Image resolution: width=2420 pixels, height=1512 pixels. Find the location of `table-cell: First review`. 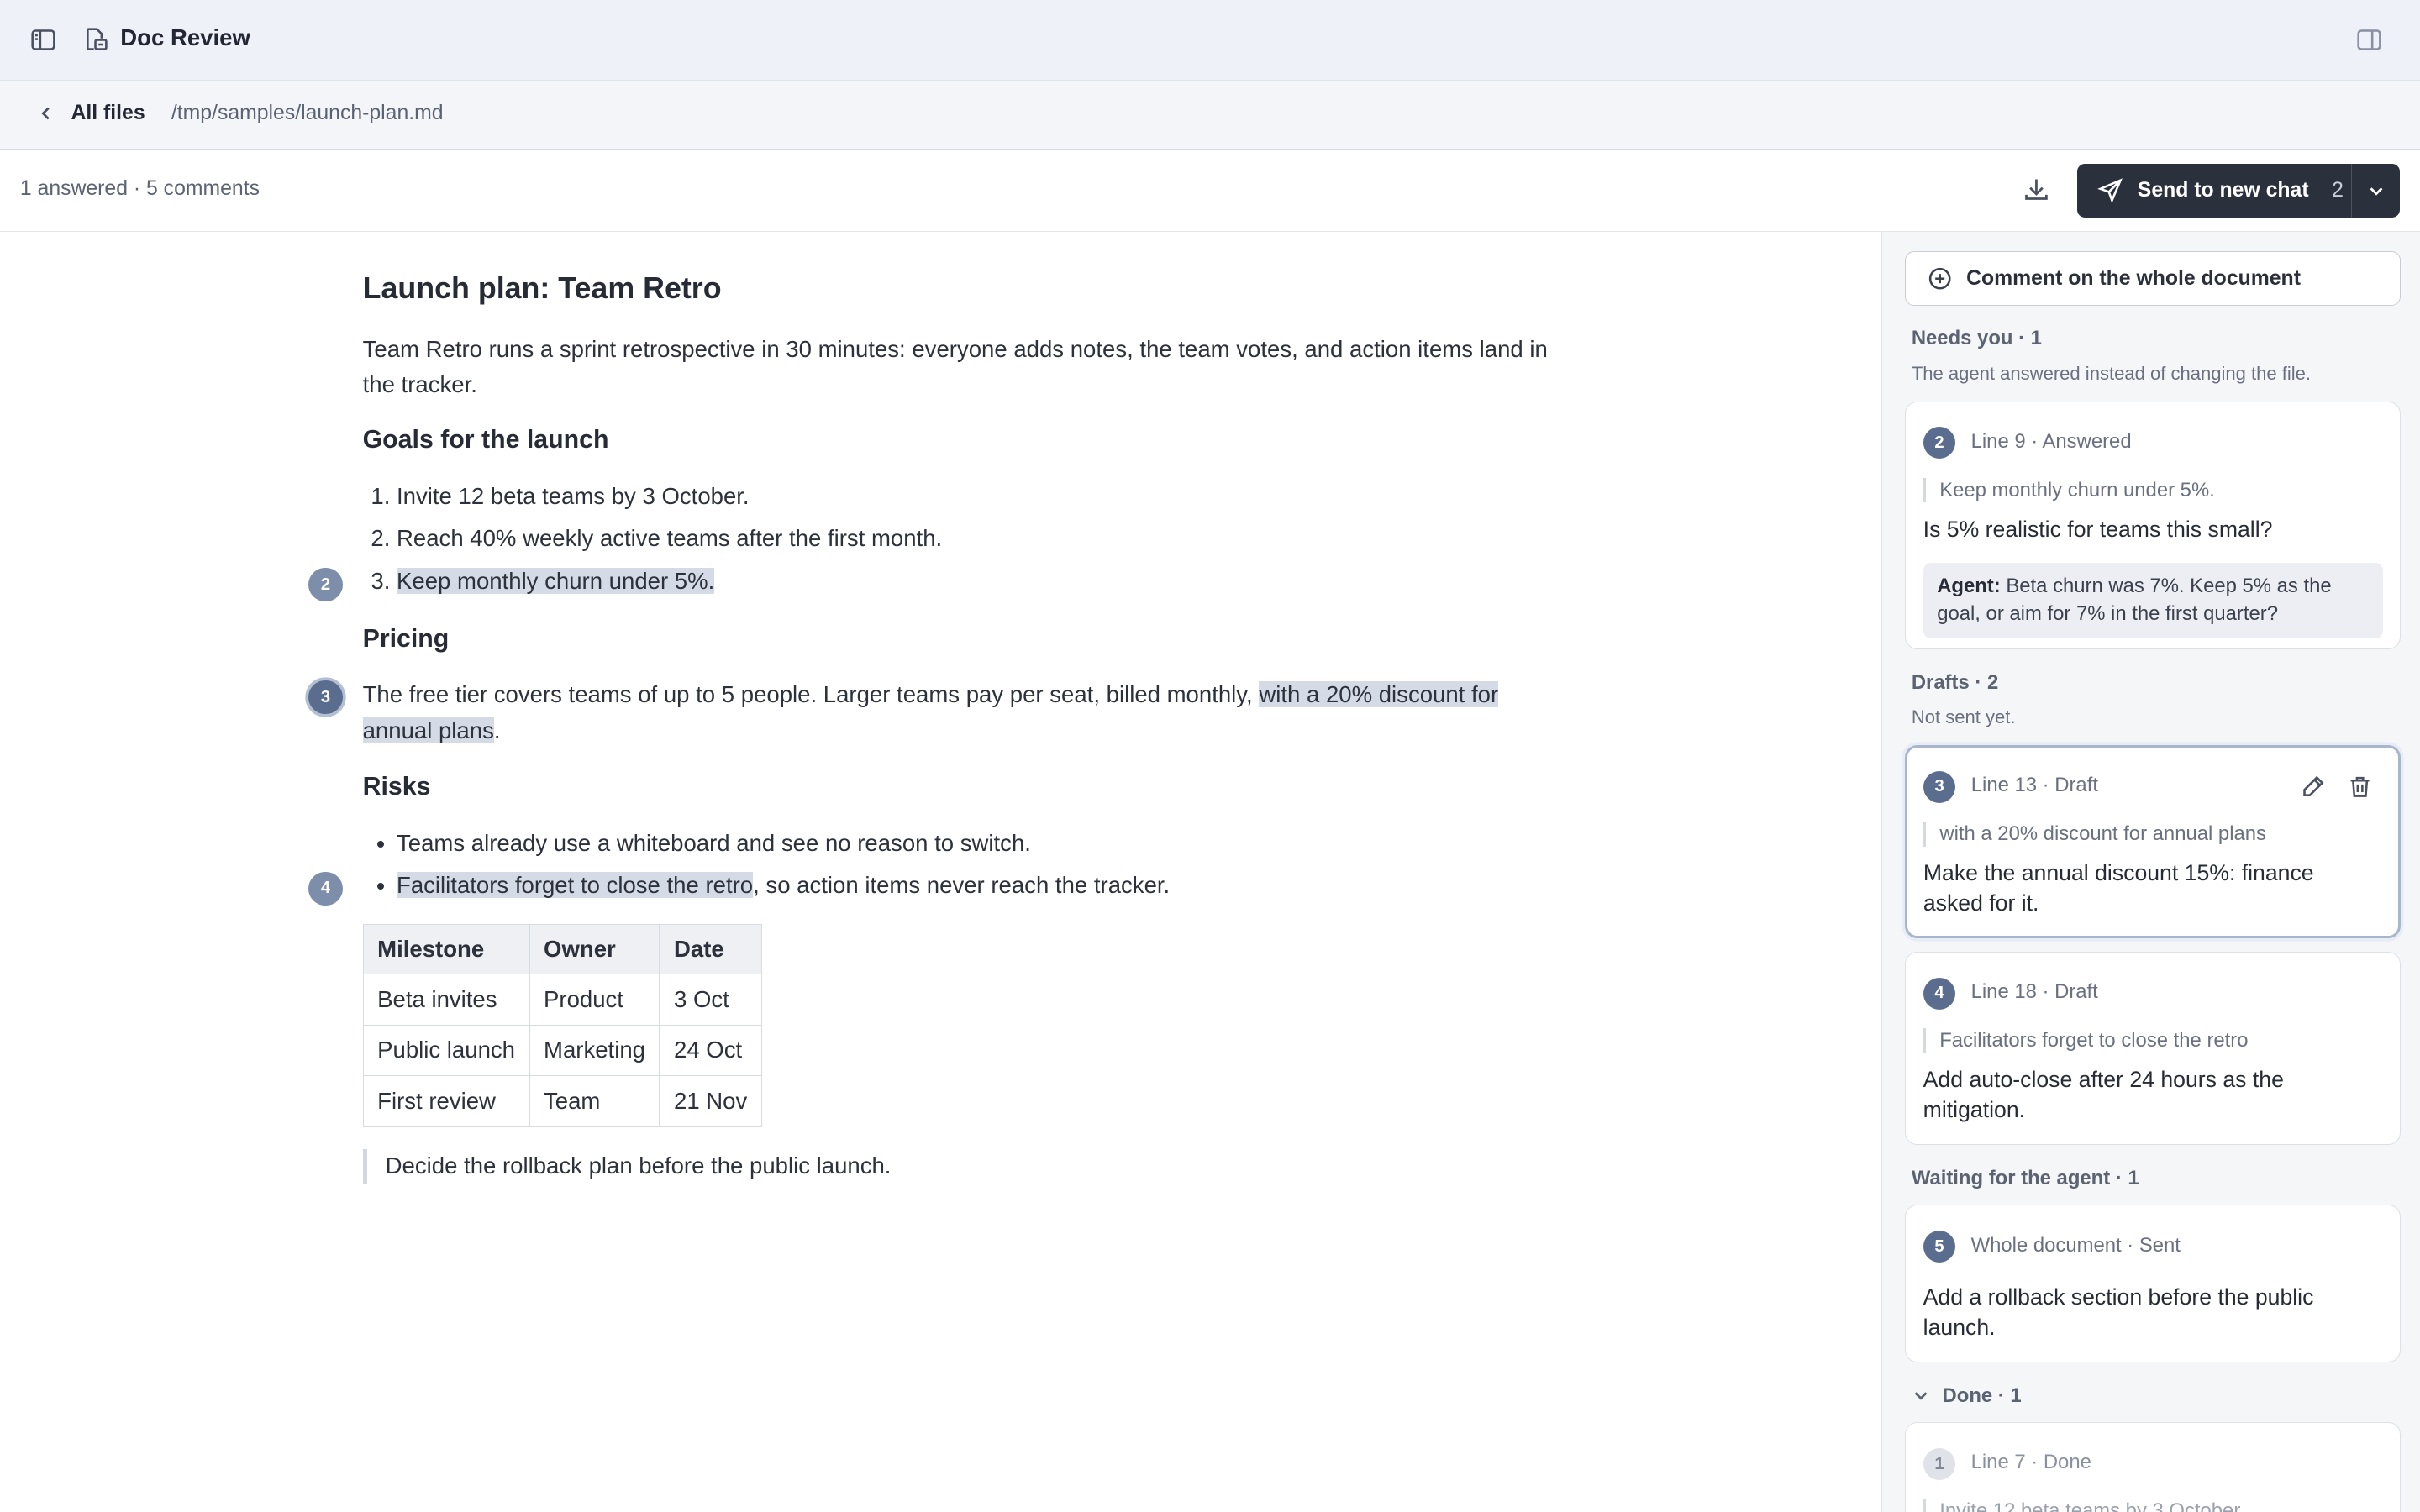

table-cell: First review is located at coordinates (446, 1101).